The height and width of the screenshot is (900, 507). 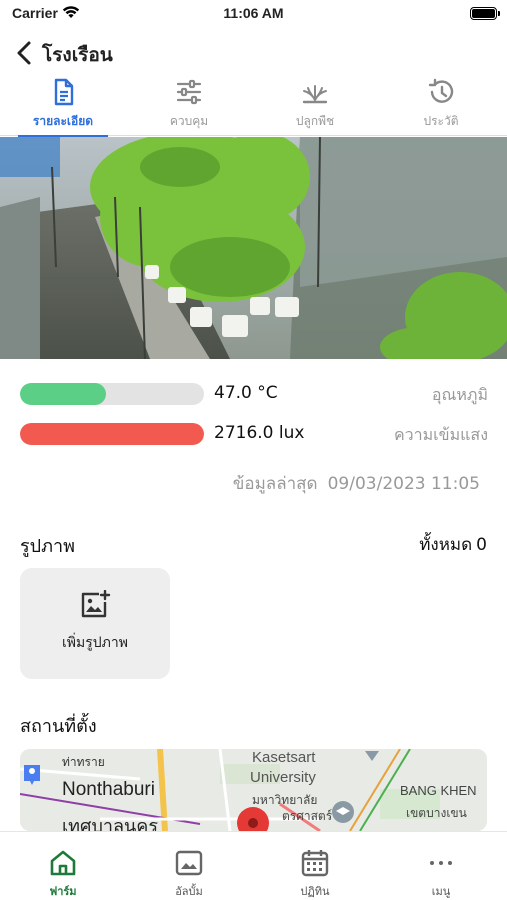 What do you see at coordinates (112, 394) in the screenshot?
I see `temperature-bar` at bounding box center [112, 394].